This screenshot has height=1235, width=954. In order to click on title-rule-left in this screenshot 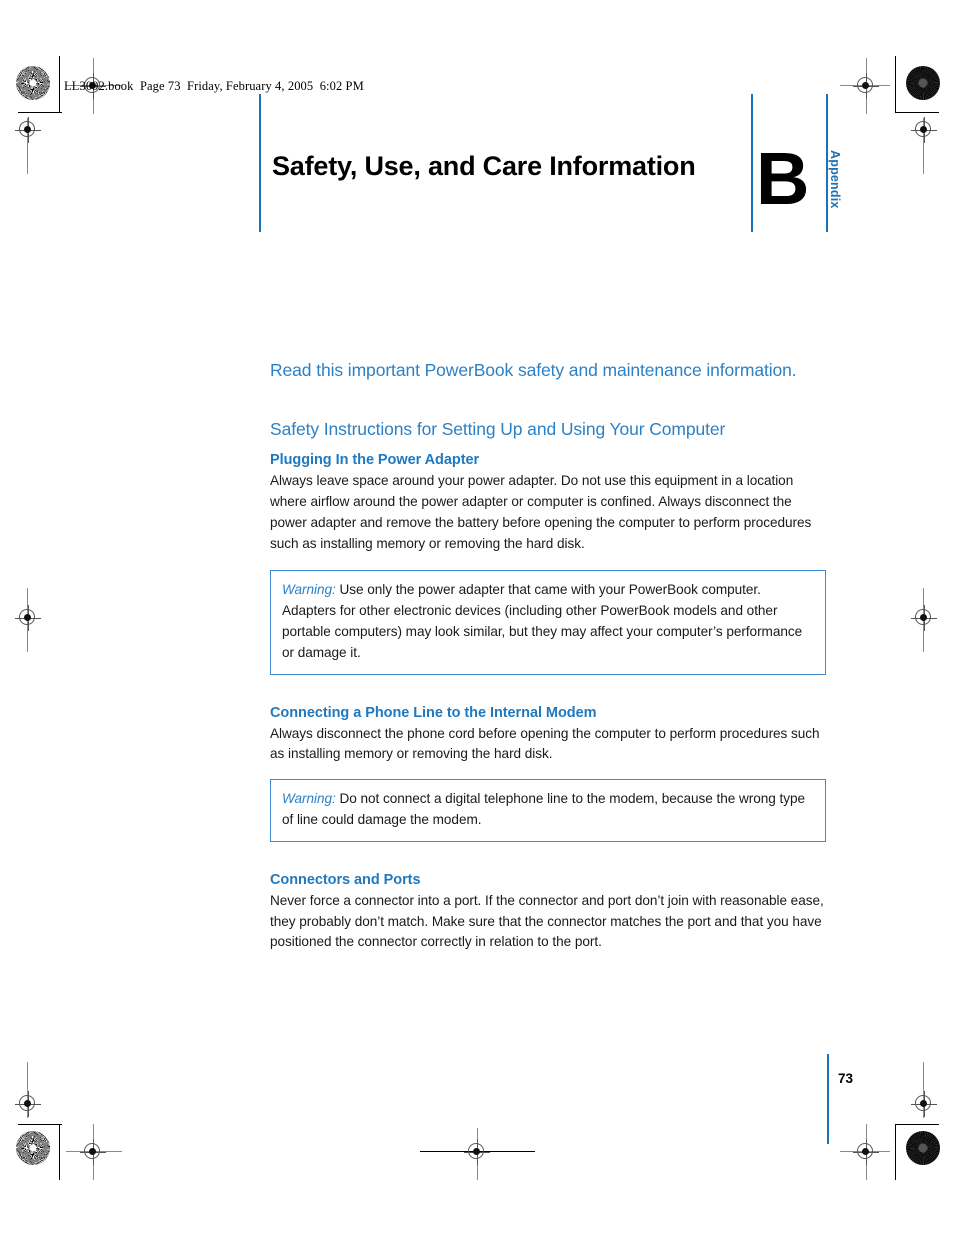, I will do `click(260, 163)`.